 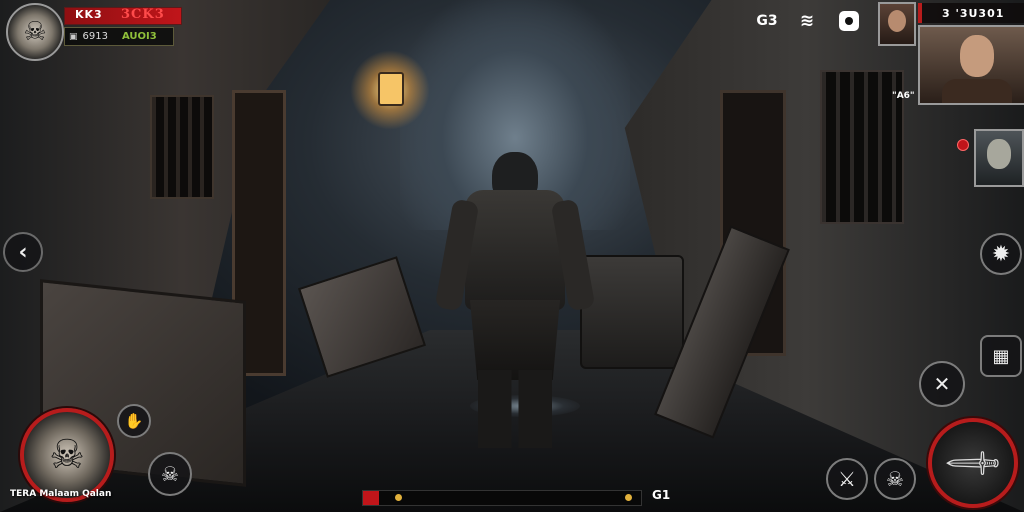 I want to click on armchair, so click(x=632, y=312).